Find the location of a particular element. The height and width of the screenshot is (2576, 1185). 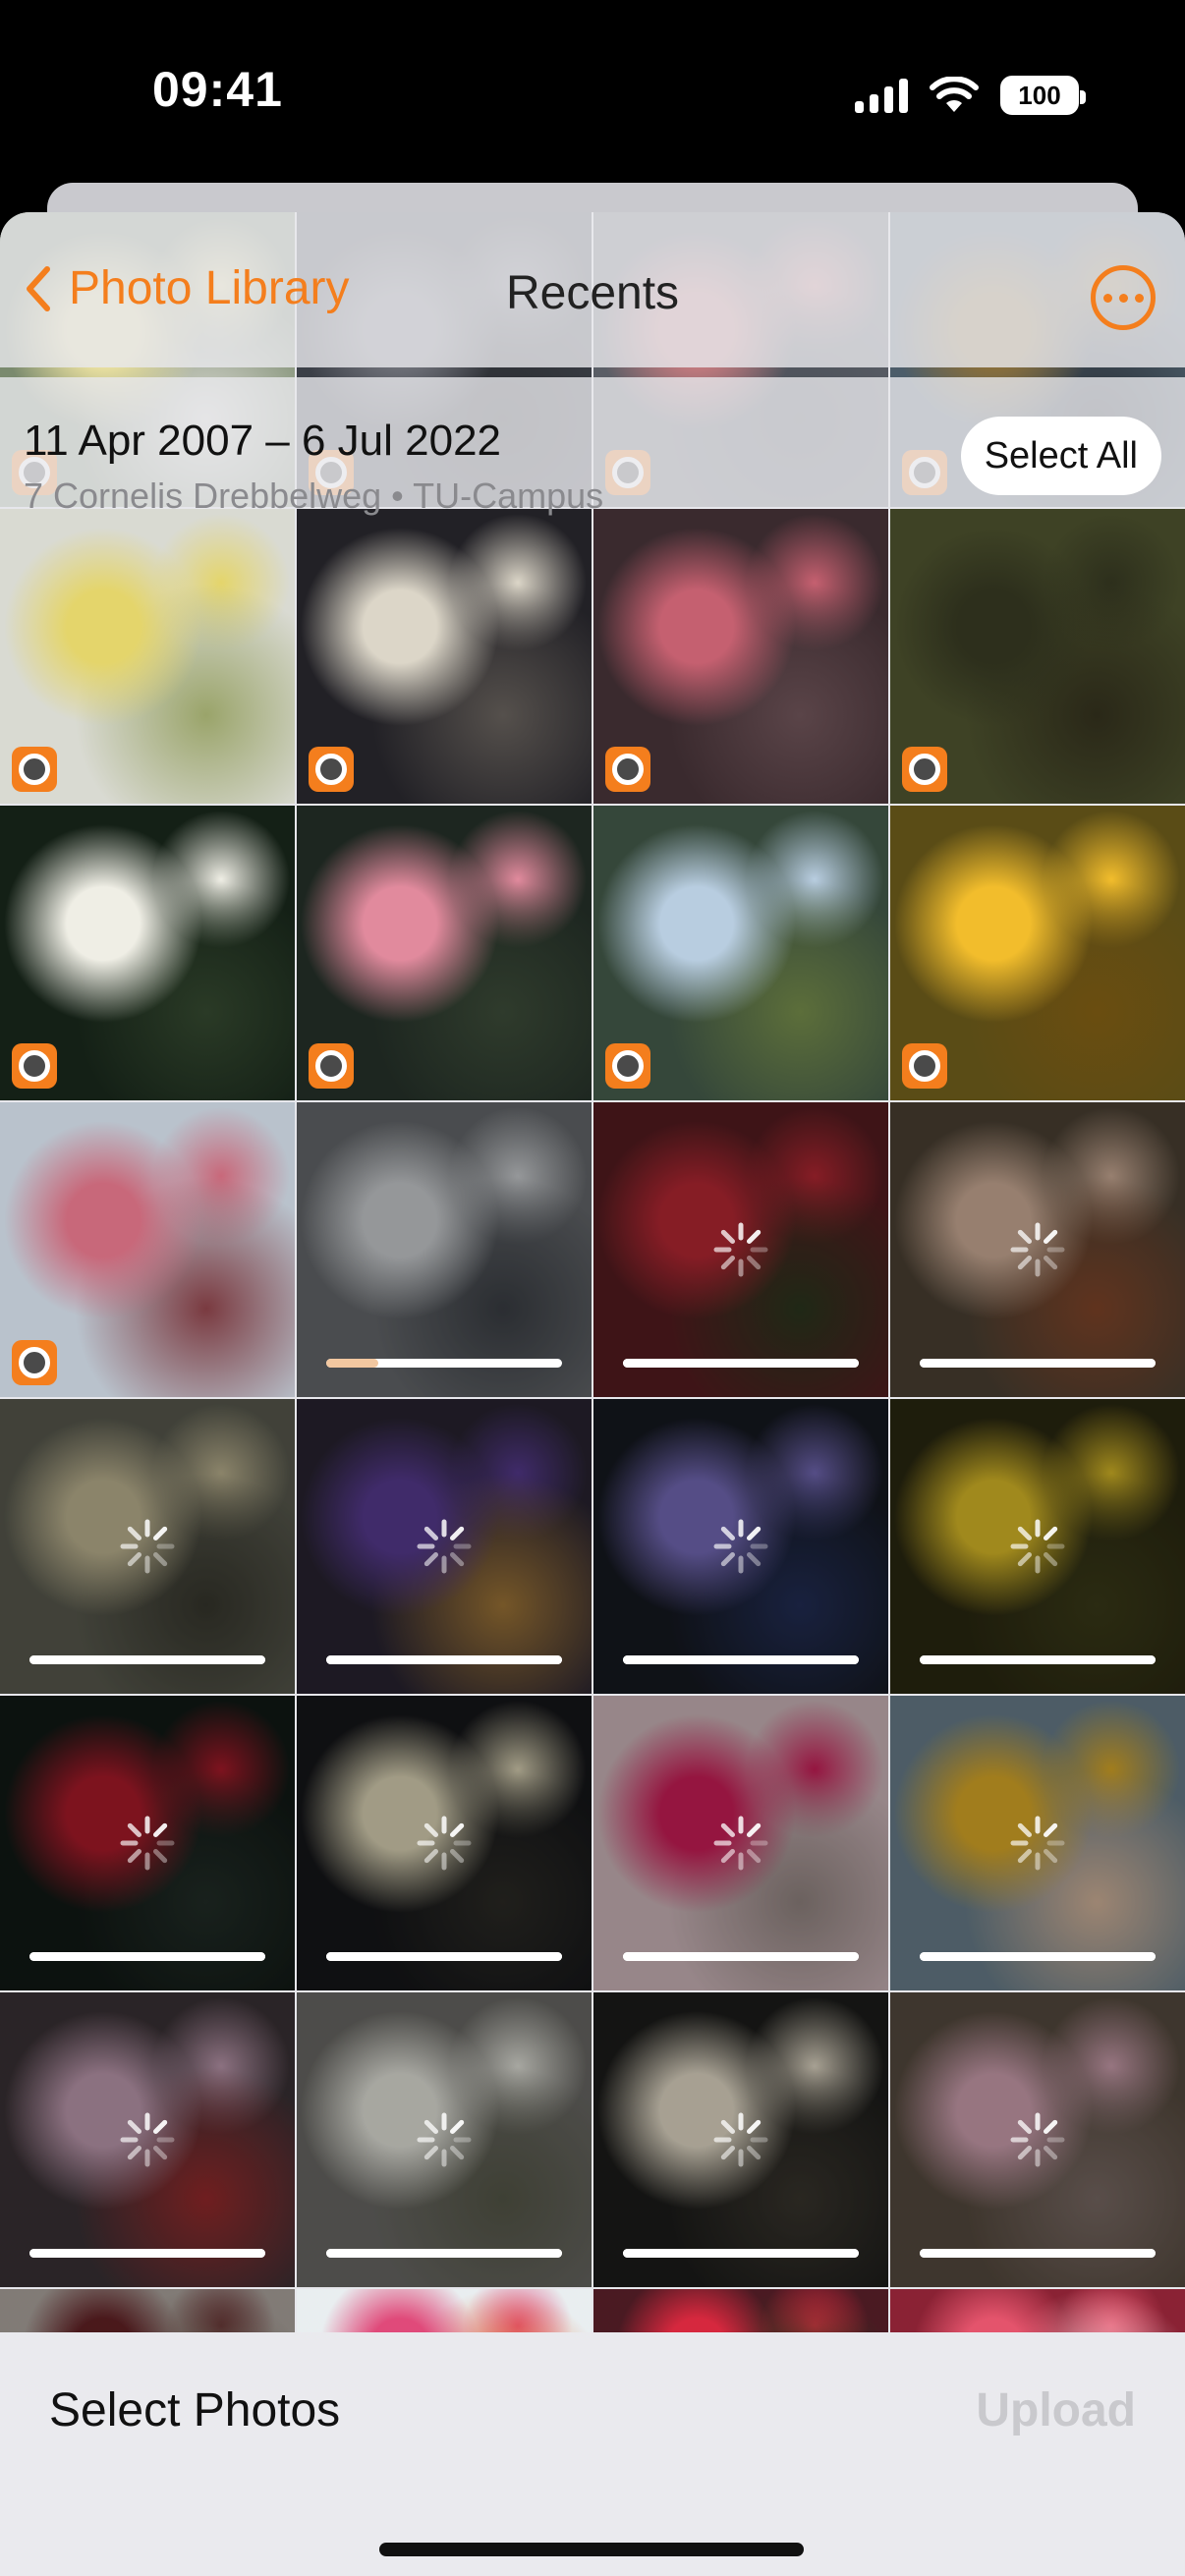

battery-level: 100 is located at coordinates (1040, 95).